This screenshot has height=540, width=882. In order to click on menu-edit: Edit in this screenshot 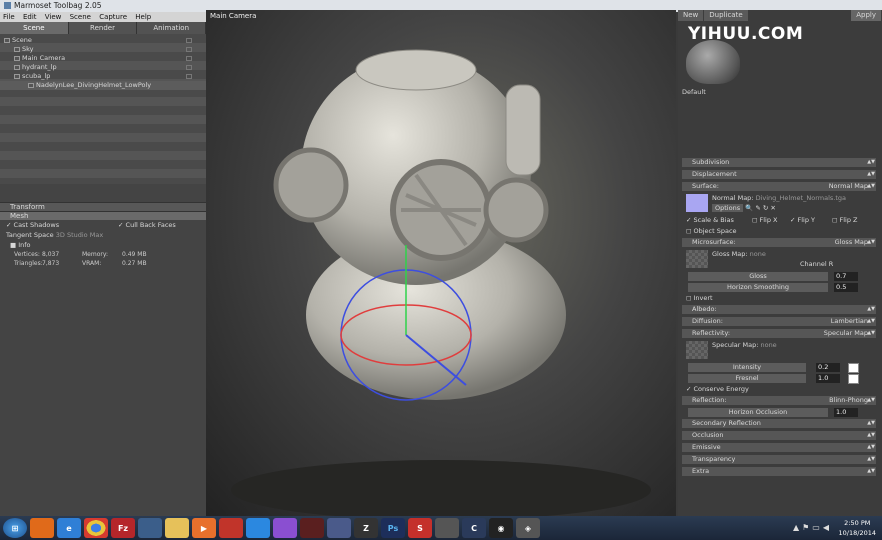, I will do `click(30, 17)`.